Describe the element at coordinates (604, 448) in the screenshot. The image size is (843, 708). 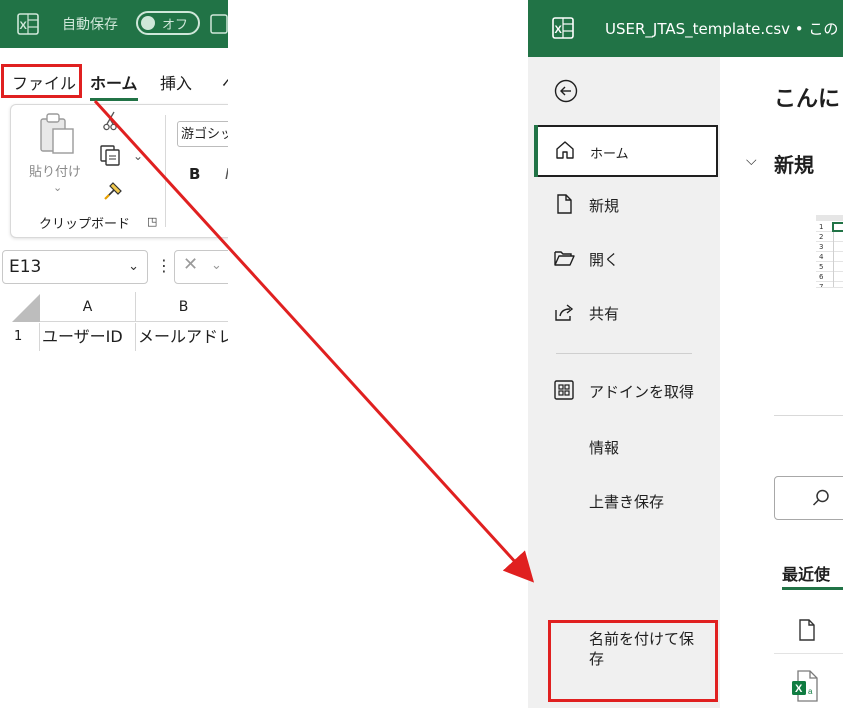
I see `nav-info-label: 情報` at that location.